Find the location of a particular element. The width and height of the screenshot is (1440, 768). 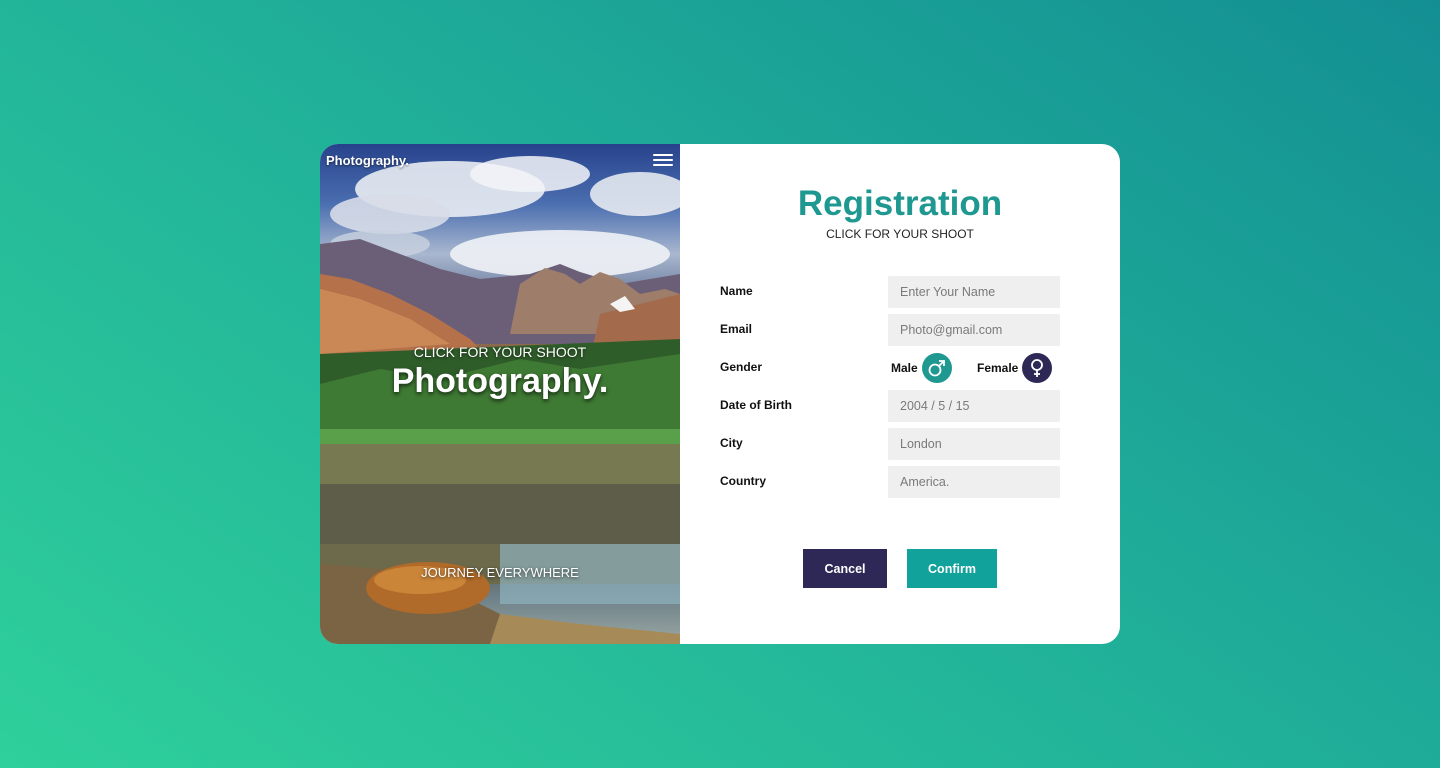

confirm-button: Confirm is located at coordinates (952, 568).